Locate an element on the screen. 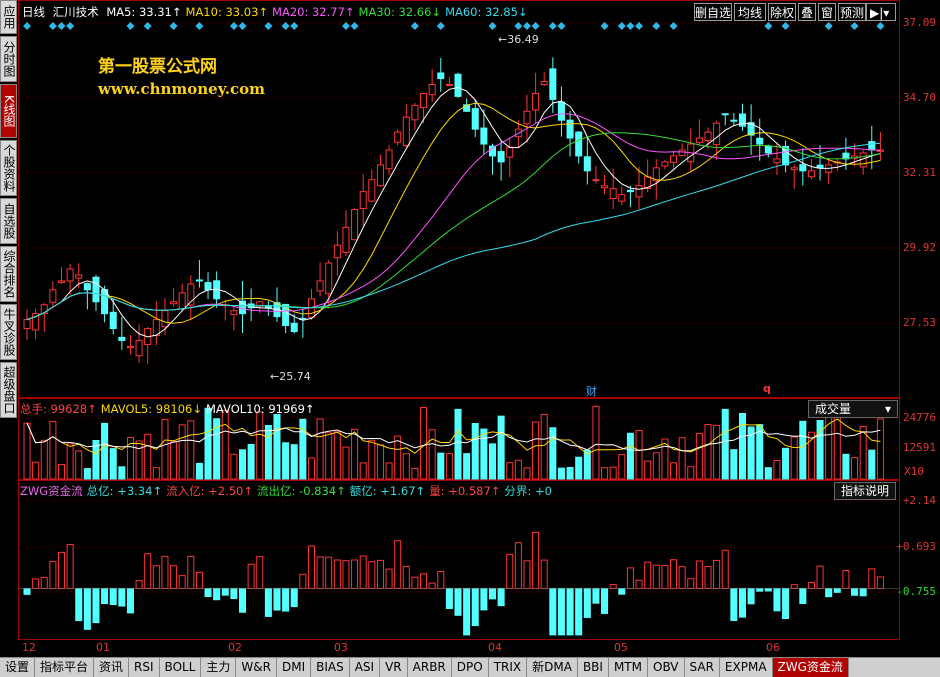 Image resolution: width=940 pixels, height=677 pixels. price-tick: 27.53 is located at coordinates (919, 322).